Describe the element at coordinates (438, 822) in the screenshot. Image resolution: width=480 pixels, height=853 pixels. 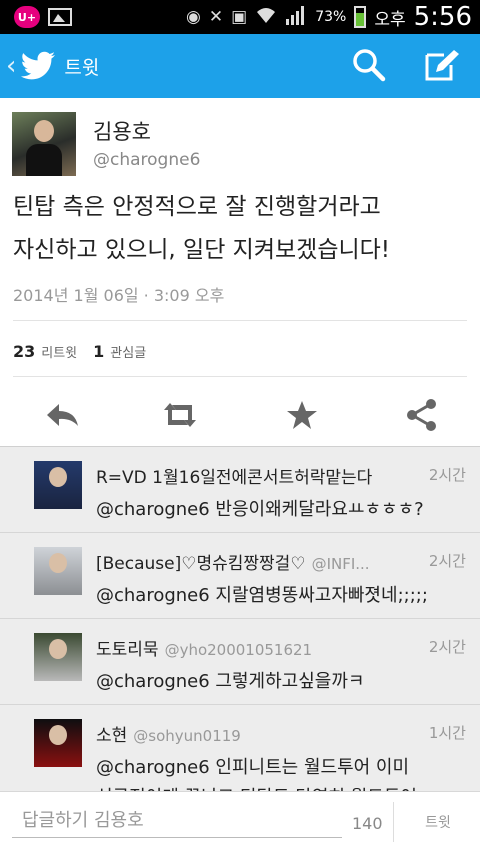
I see `tweet-button: 트윗` at that location.